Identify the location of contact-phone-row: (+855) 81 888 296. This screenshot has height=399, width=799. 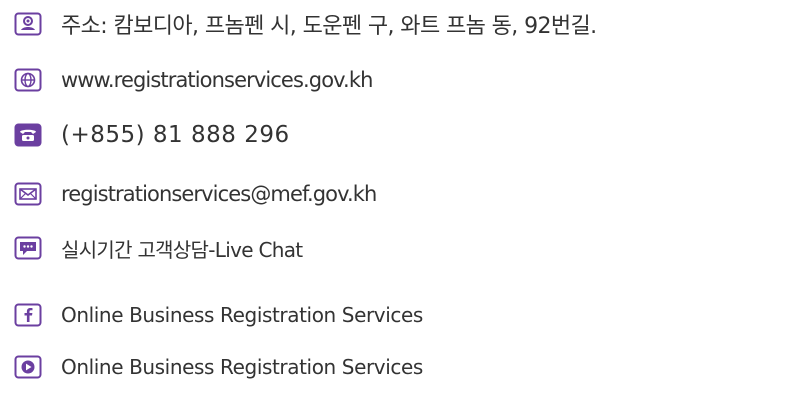
(152, 135).